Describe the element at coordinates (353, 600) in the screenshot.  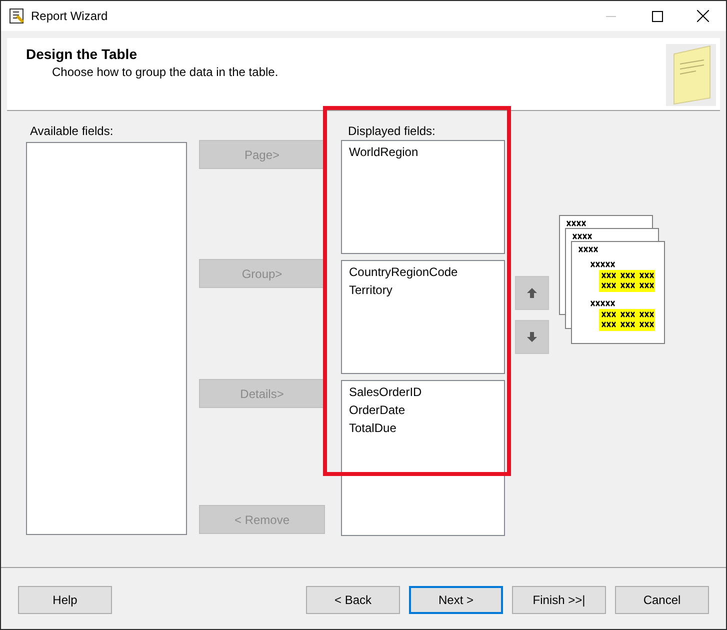
I see `dialog-button: < Back` at that location.